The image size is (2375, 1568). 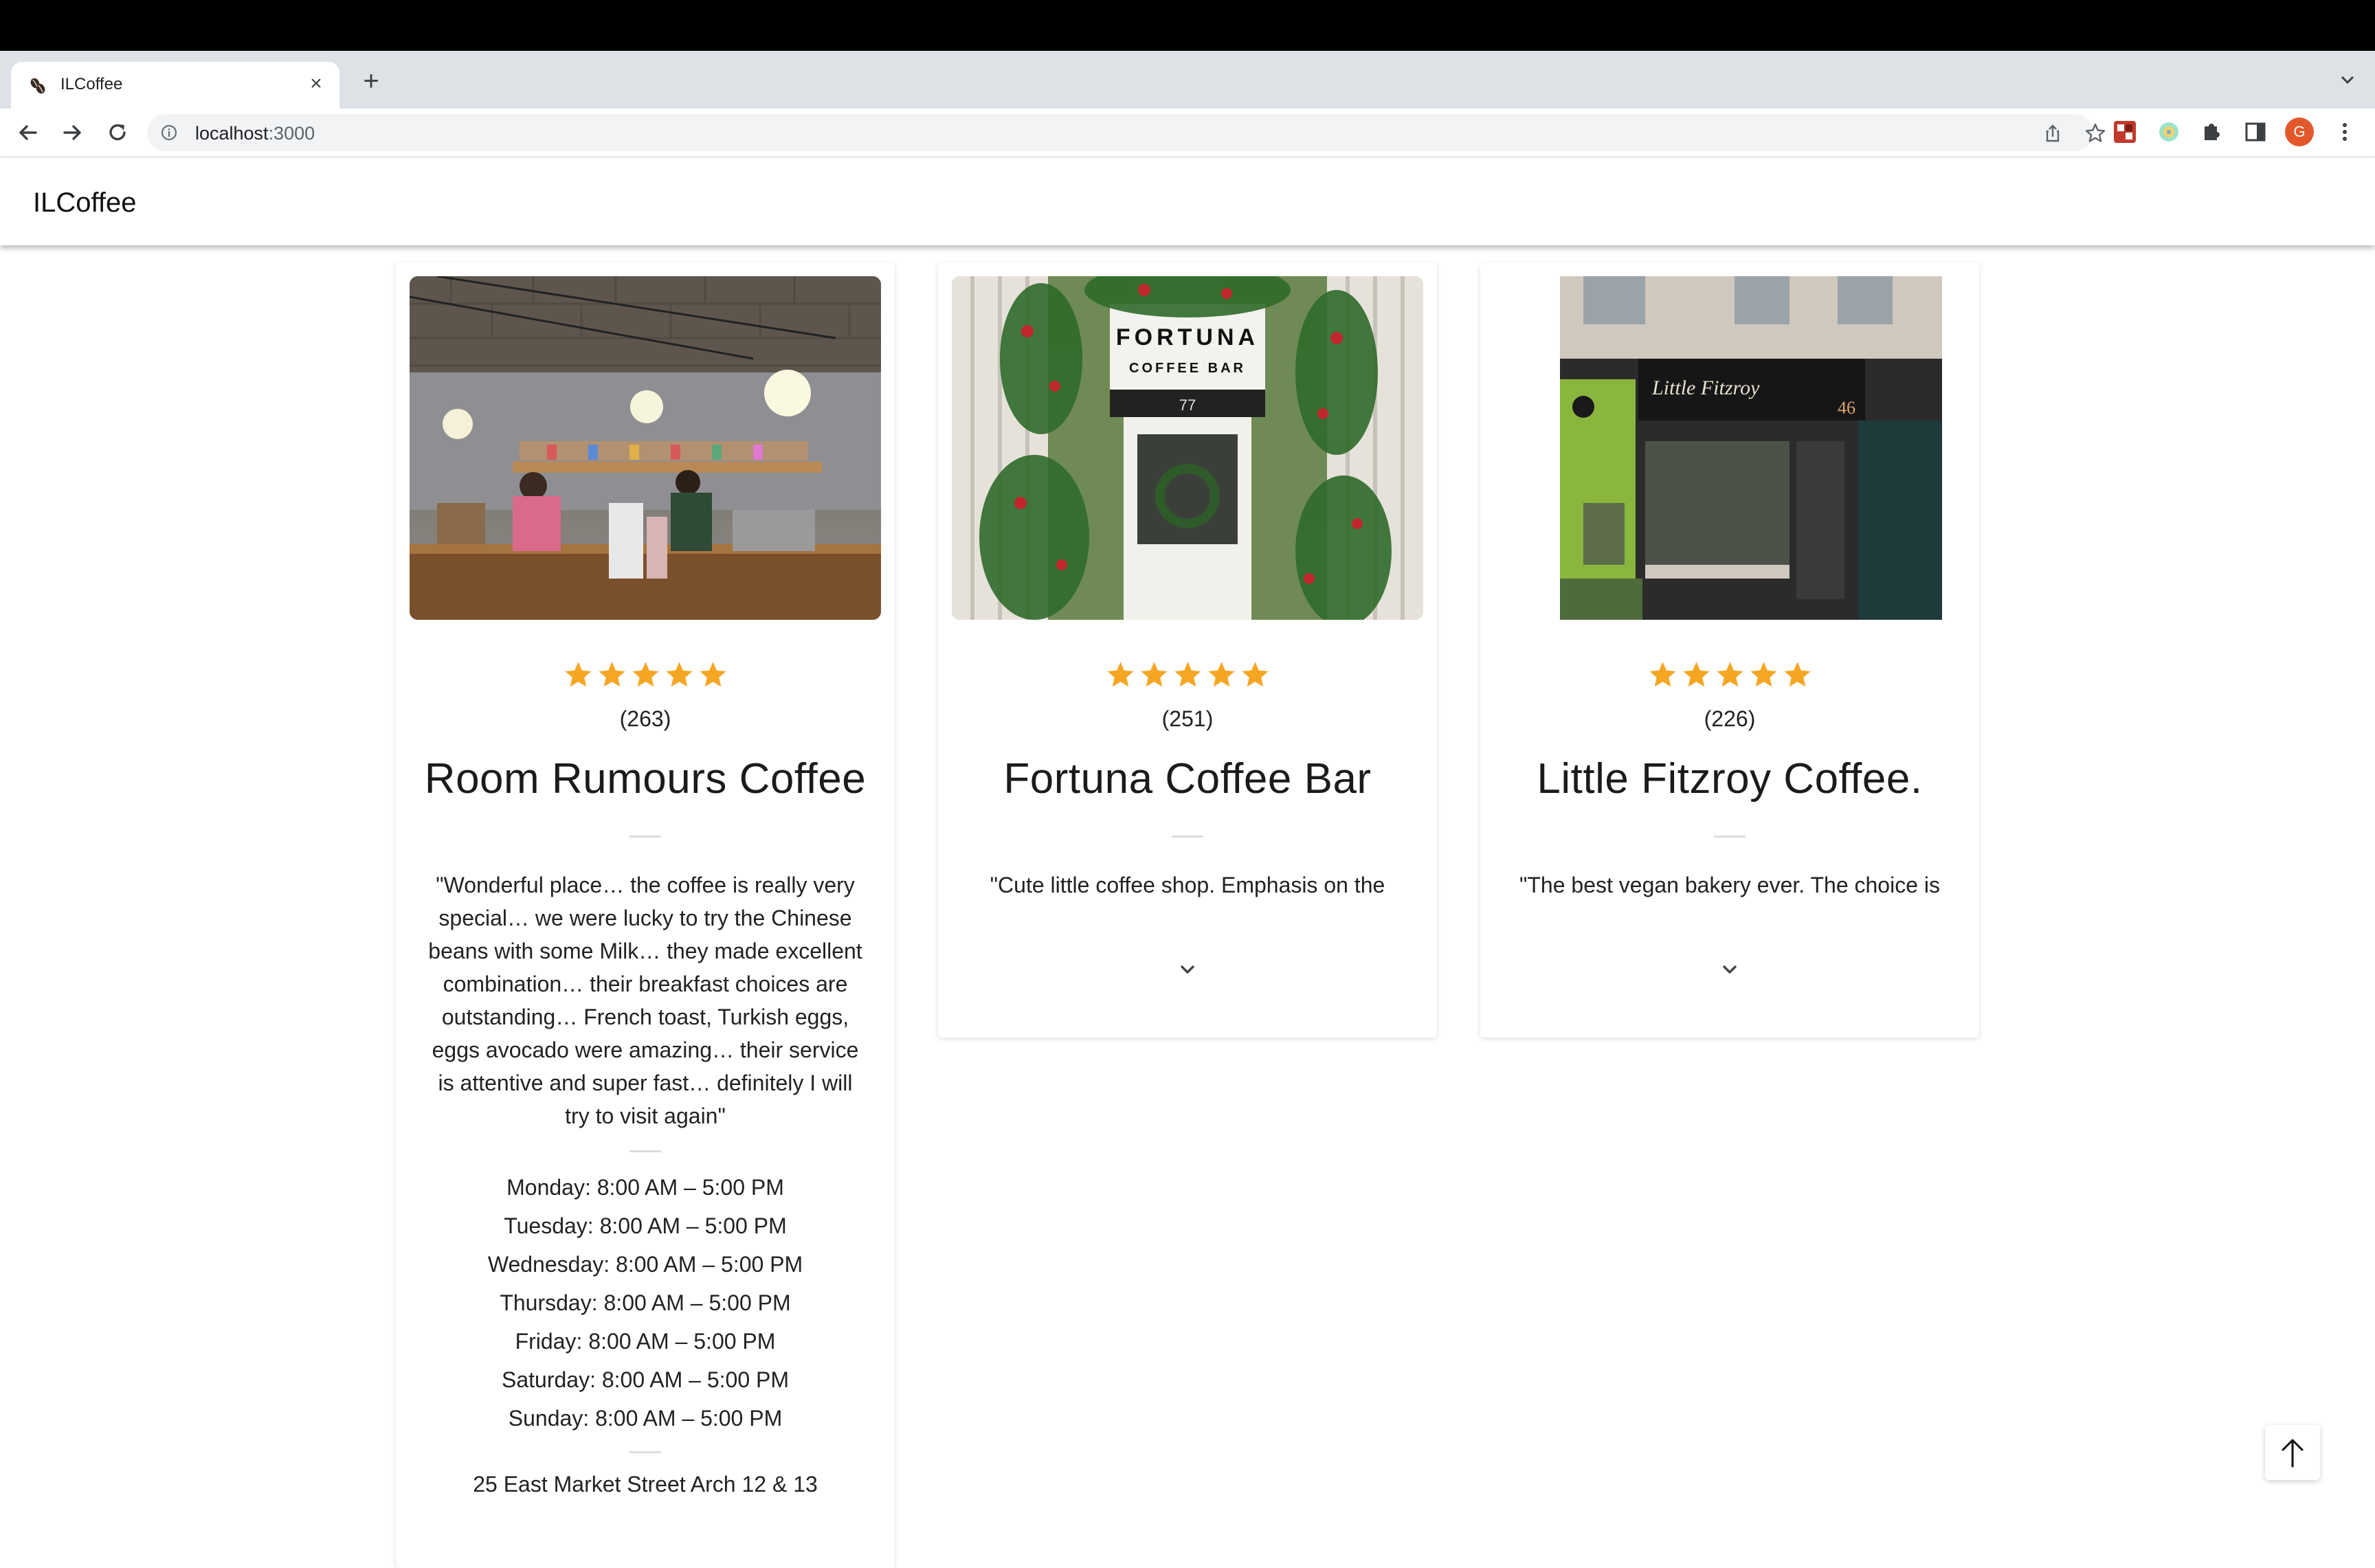 I want to click on profile-avatar: G, so click(x=2299, y=132).